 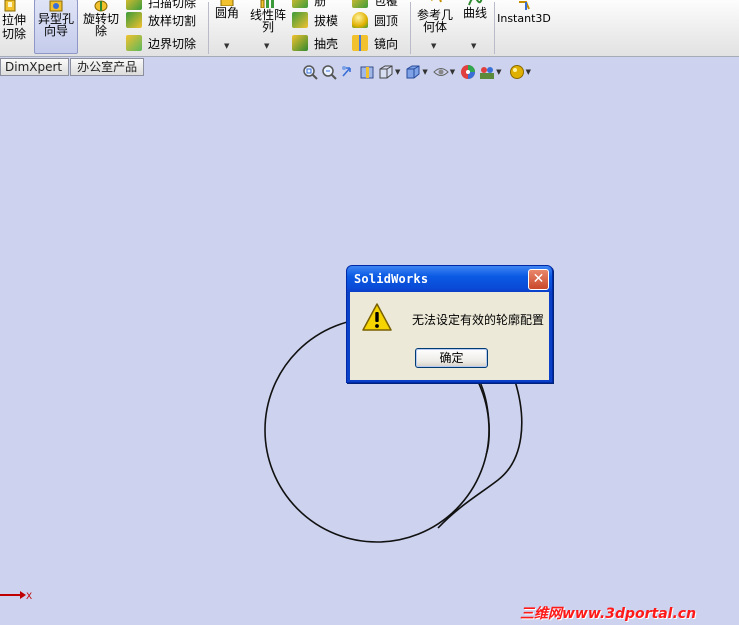 What do you see at coordinates (451, 358) in the screenshot?
I see `ok-button: 确定` at bounding box center [451, 358].